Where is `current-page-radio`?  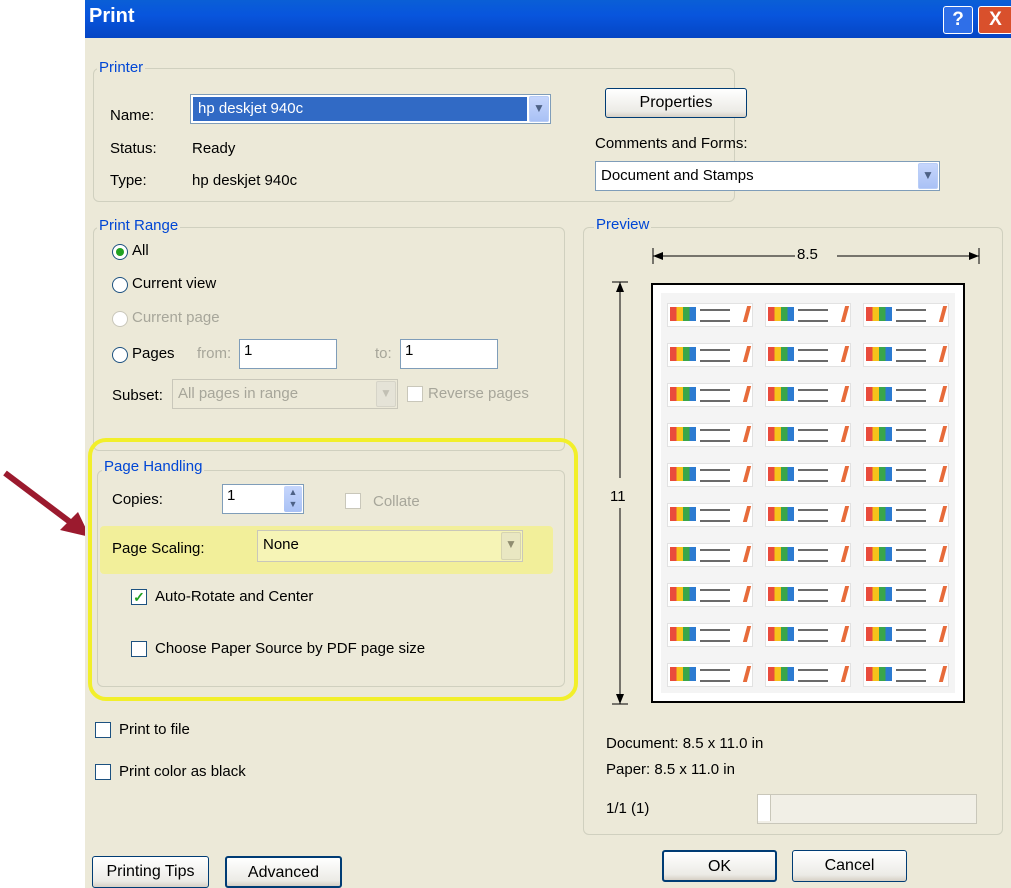 current-page-radio is located at coordinates (120, 319).